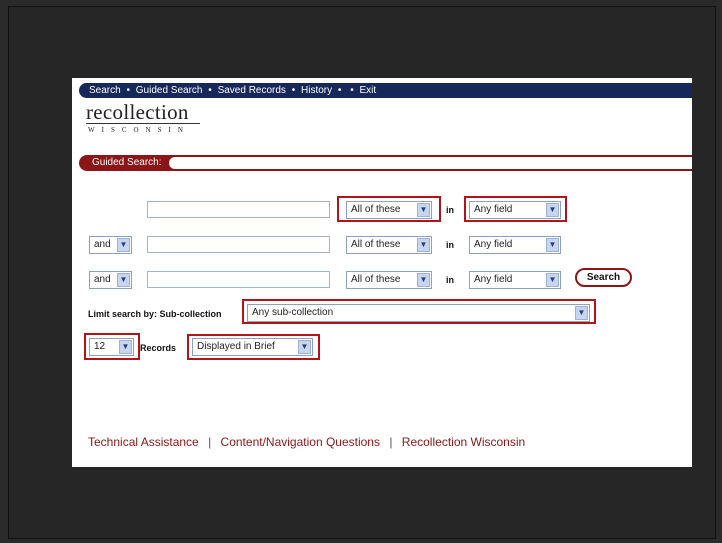 The image size is (722, 543). I want to click on field-select-3: Any field ▼, so click(515, 280).